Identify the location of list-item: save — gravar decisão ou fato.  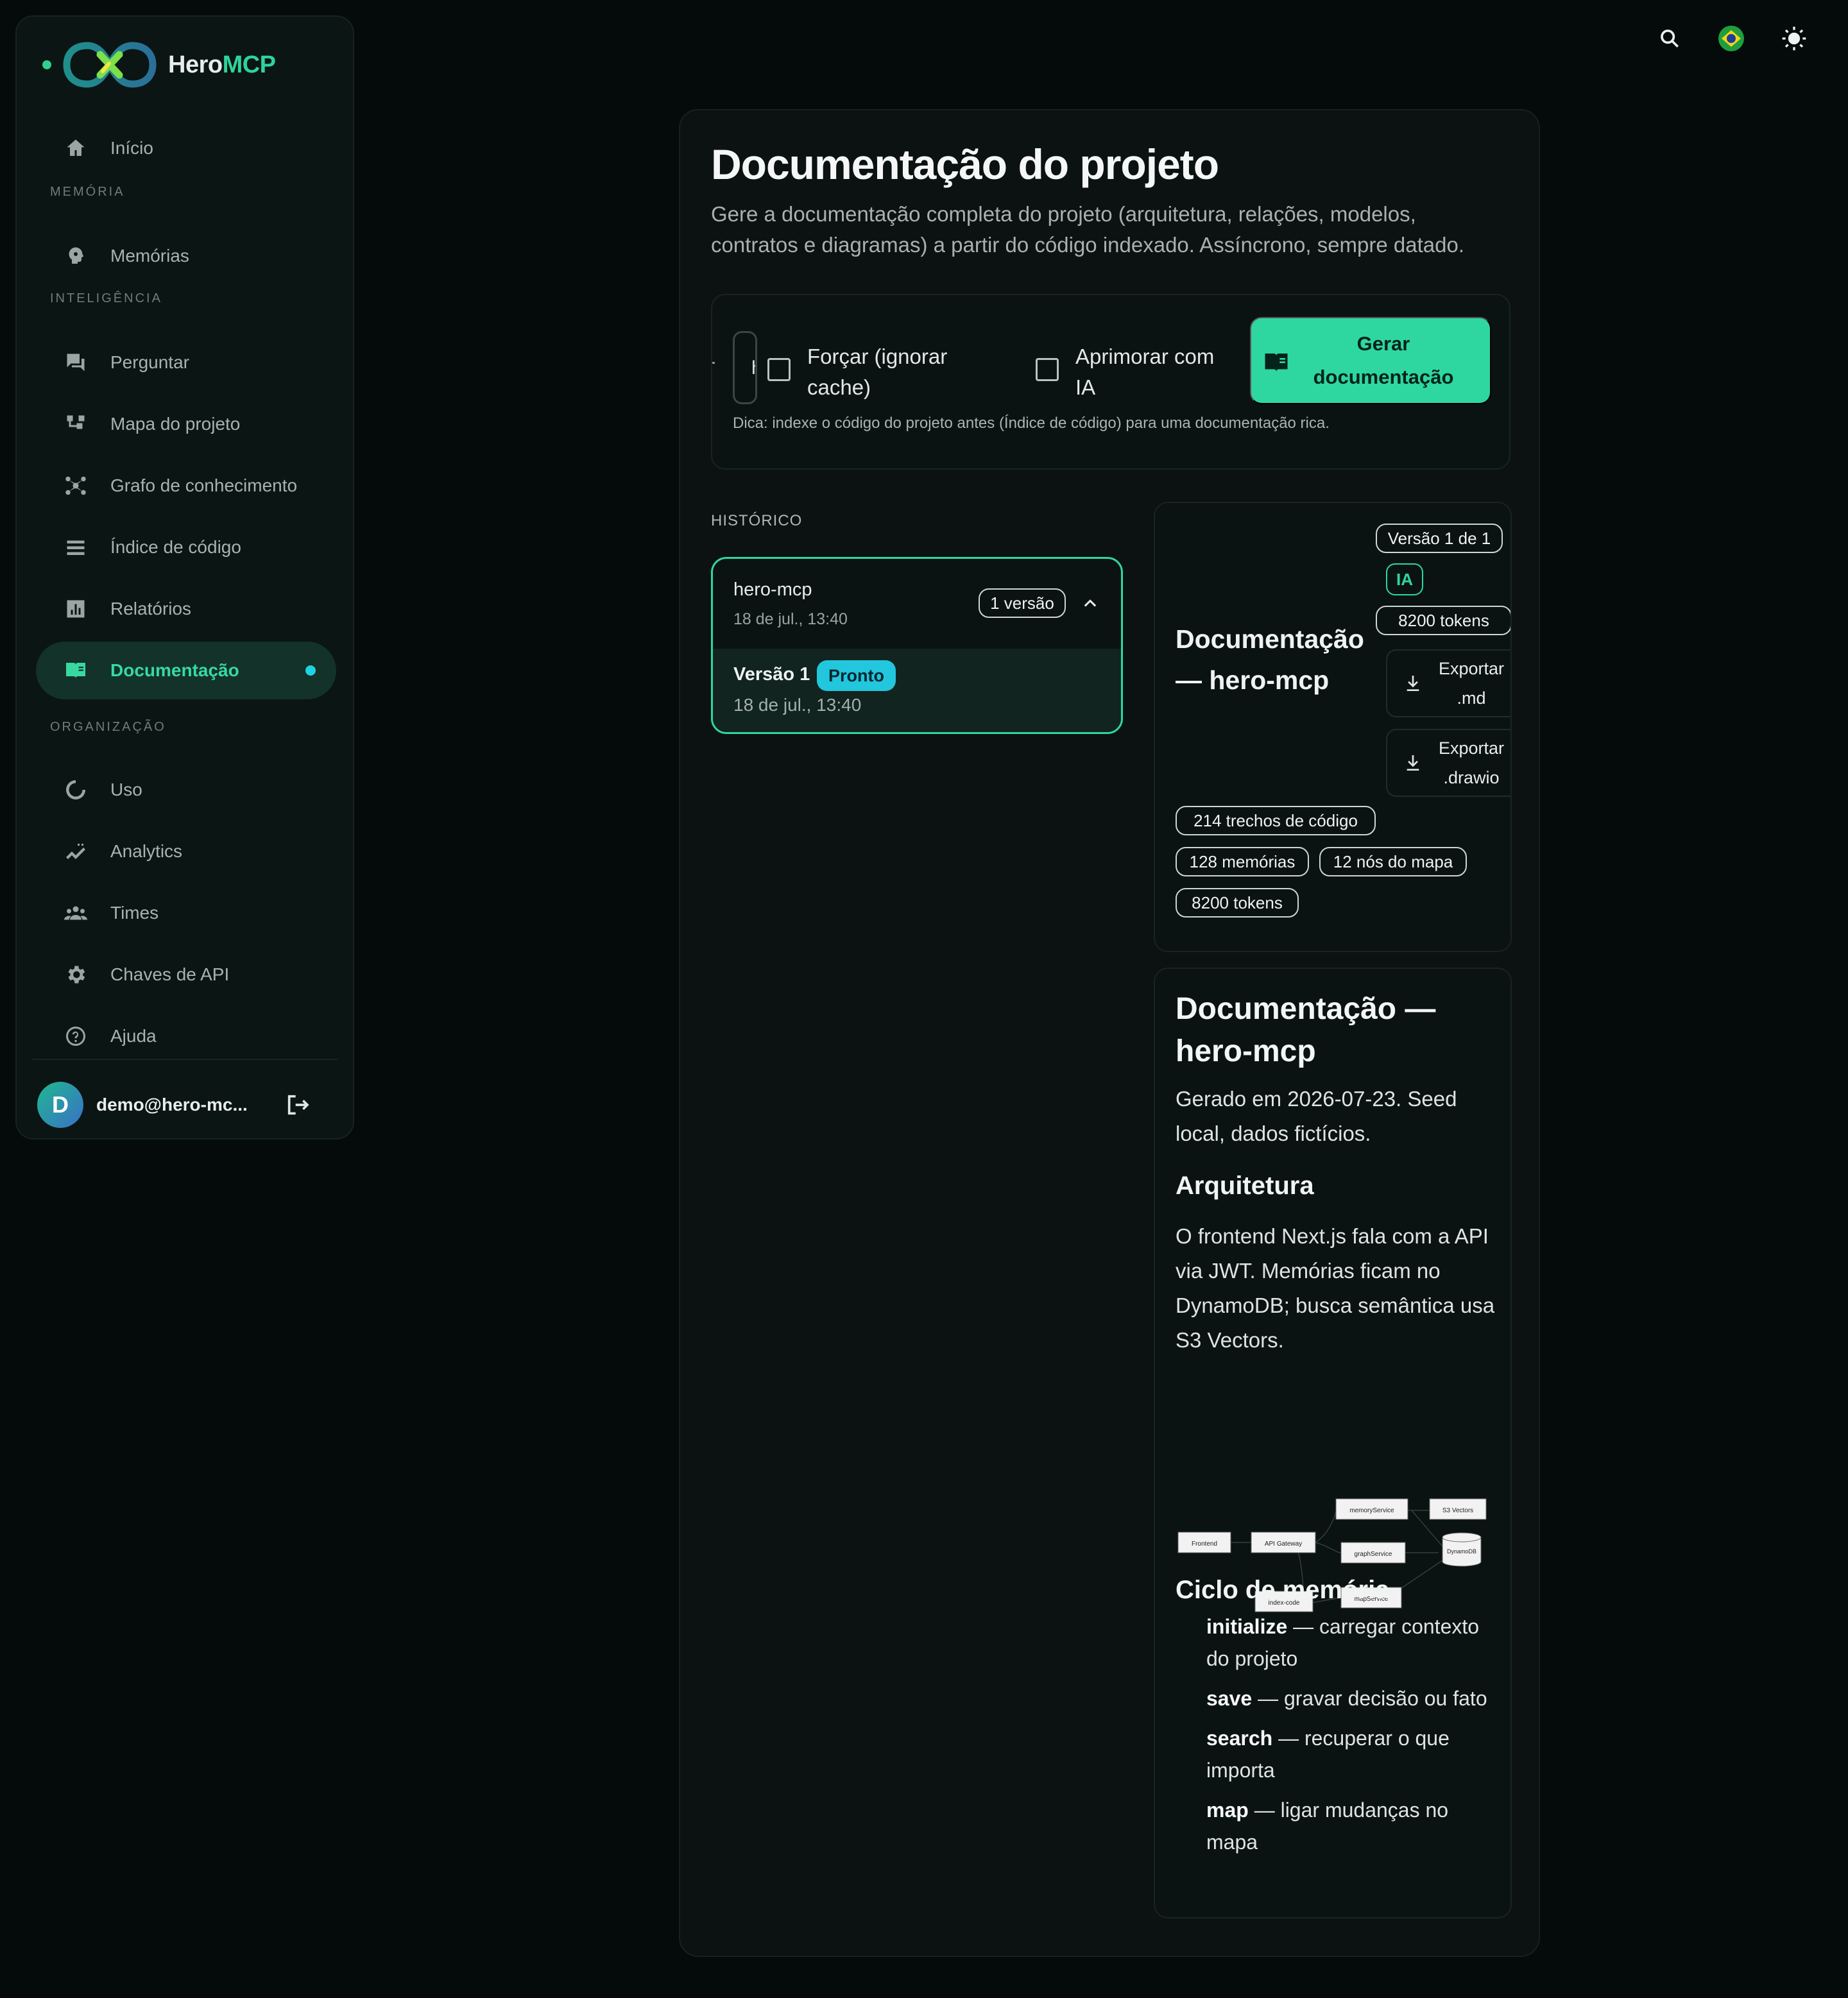
(1347, 1698).